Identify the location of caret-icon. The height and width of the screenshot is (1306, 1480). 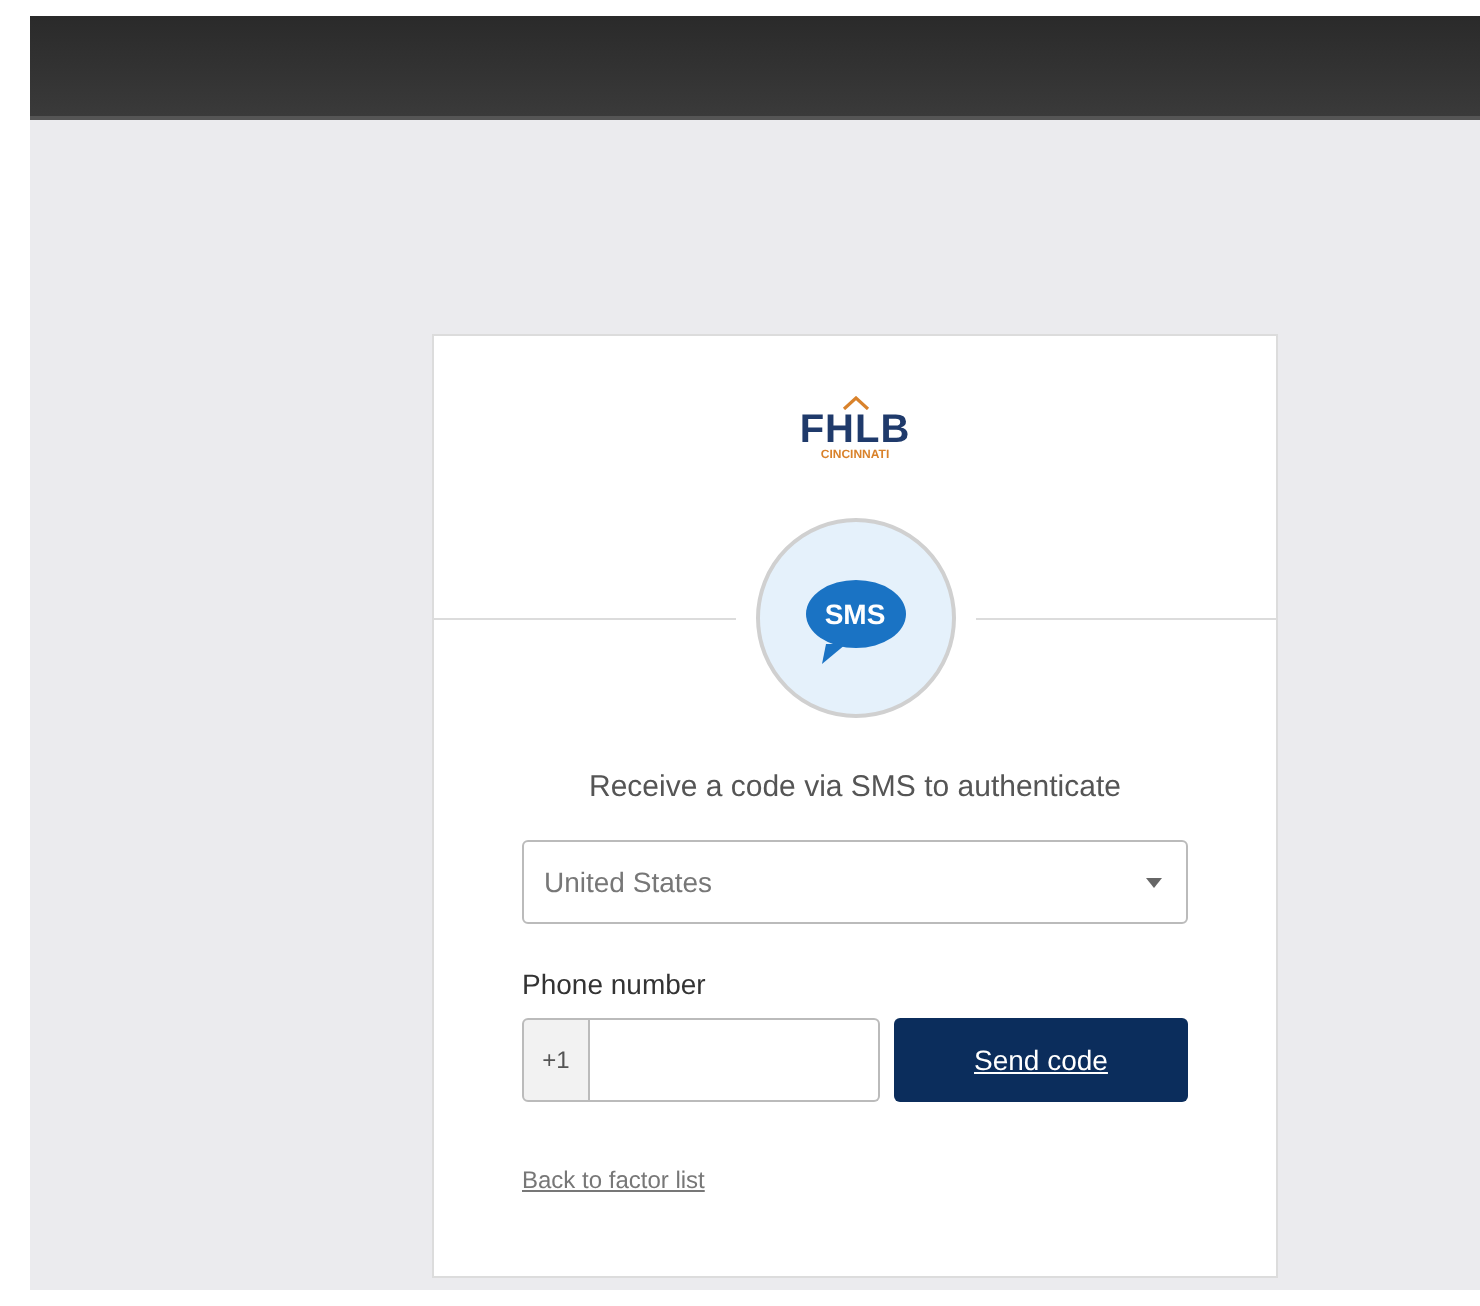
(1154, 882).